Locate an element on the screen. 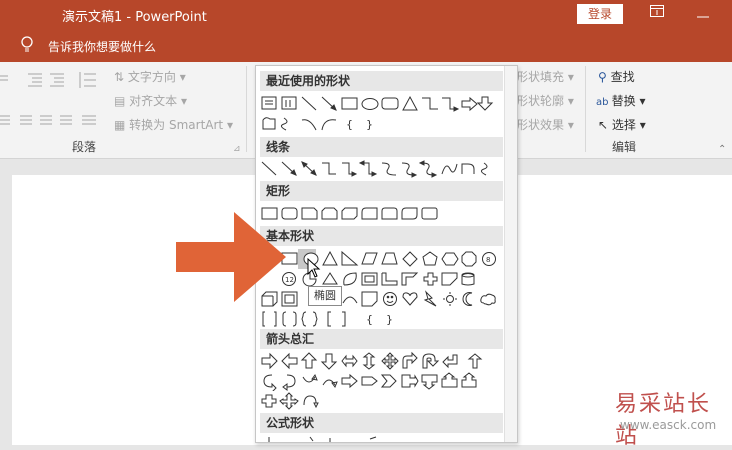 The image size is (732, 450). mouse-cursor-icon is located at coordinates (314, 268).